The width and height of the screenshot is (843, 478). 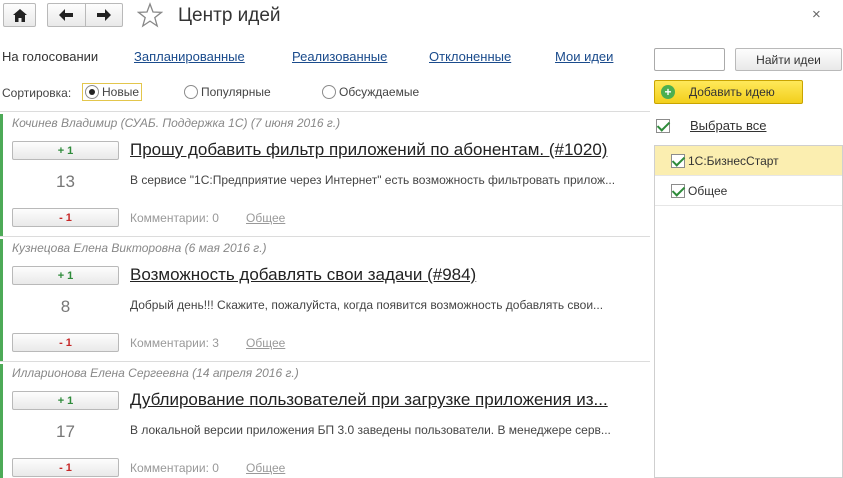 I want to click on sort-option-label: Новые, so click(x=121, y=92).